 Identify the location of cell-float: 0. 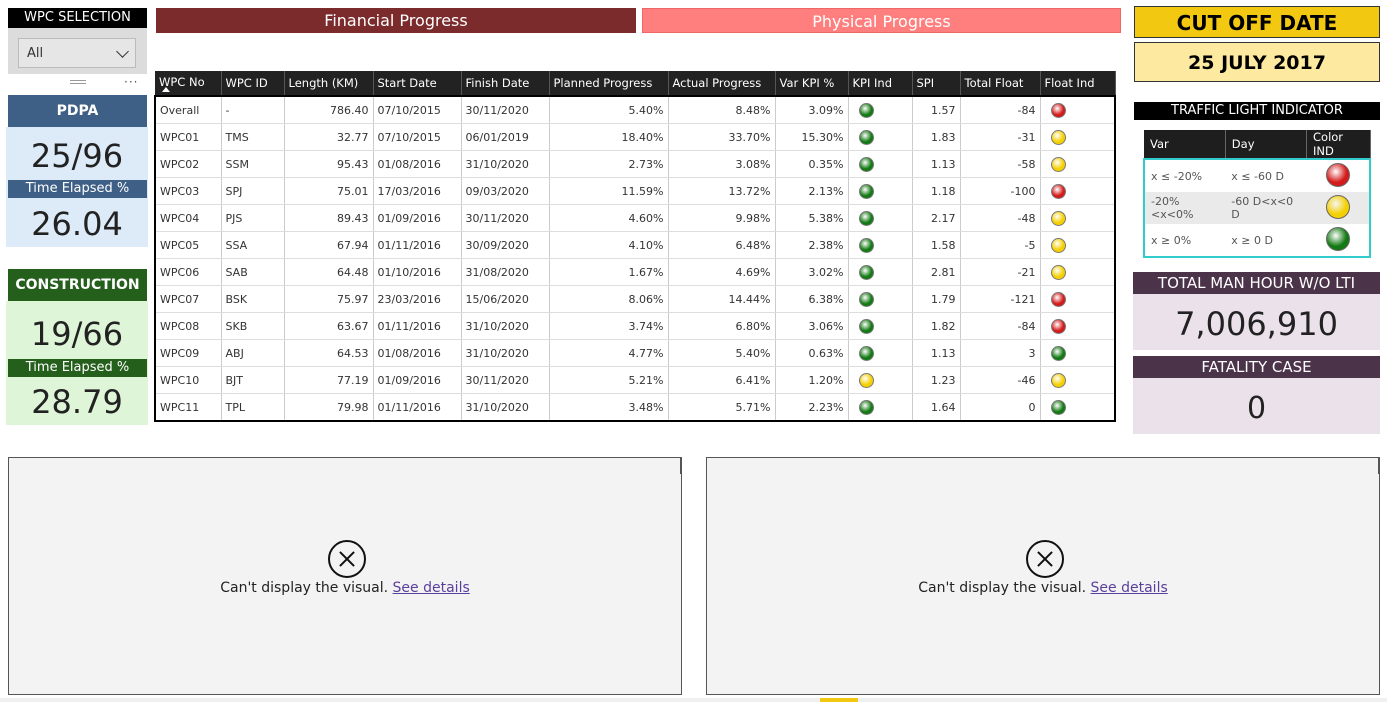
(1000, 407).